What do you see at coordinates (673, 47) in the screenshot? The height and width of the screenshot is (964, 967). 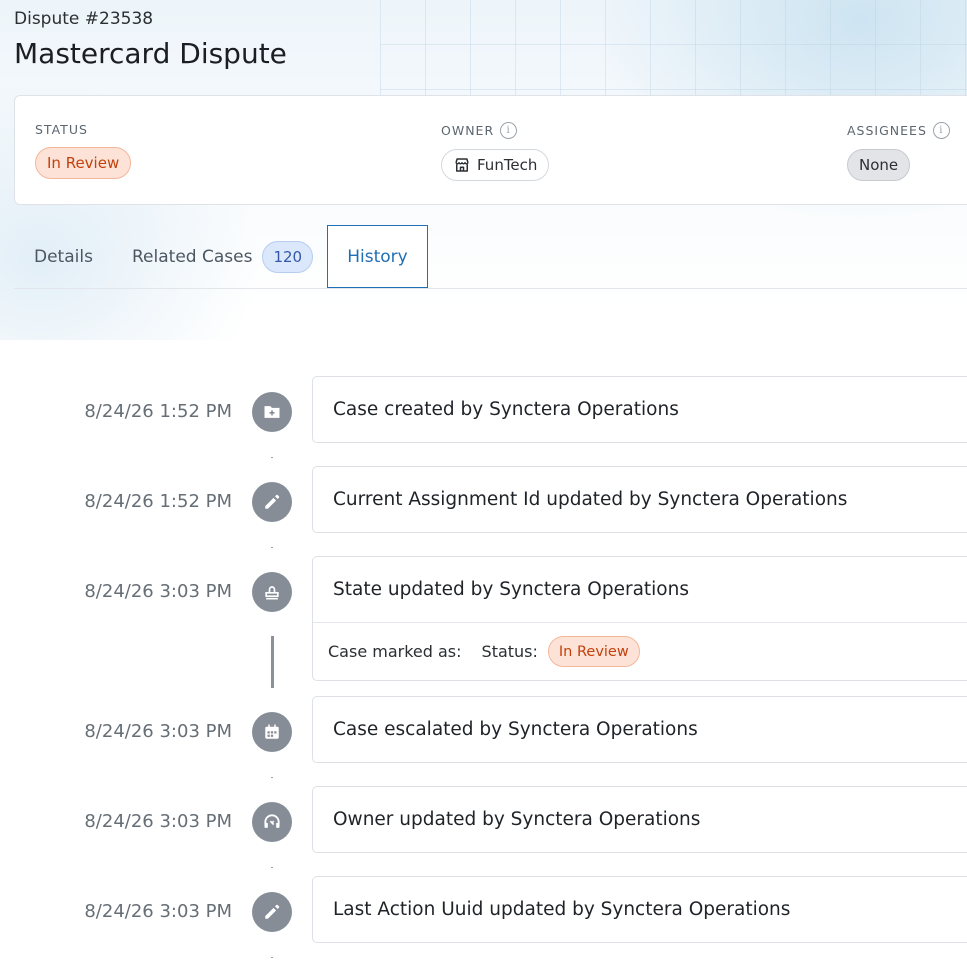 I see `header-grid-pattern` at bounding box center [673, 47].